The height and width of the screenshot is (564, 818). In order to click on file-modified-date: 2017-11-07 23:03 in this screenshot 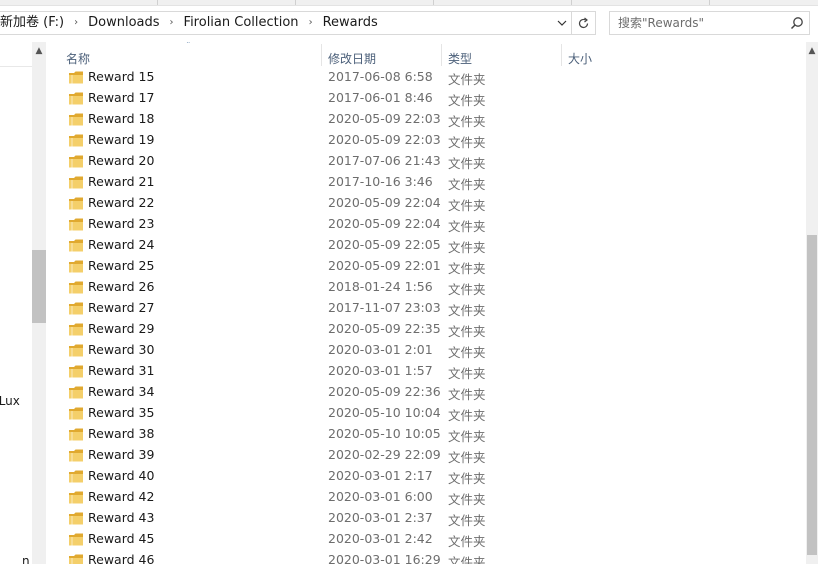, I will do `click(384, 307)`.